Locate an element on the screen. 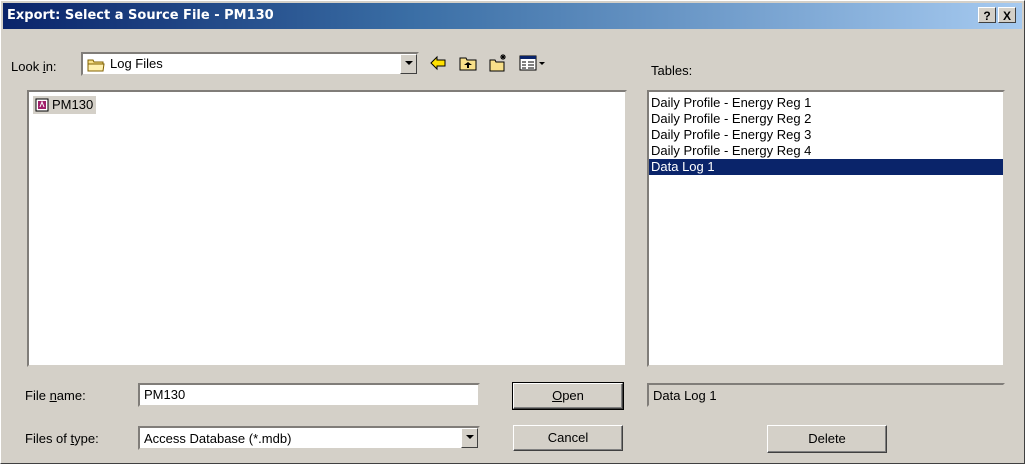  file-type-dropdown: Access Database (*.mdb) is located at coordinates (309, 438).